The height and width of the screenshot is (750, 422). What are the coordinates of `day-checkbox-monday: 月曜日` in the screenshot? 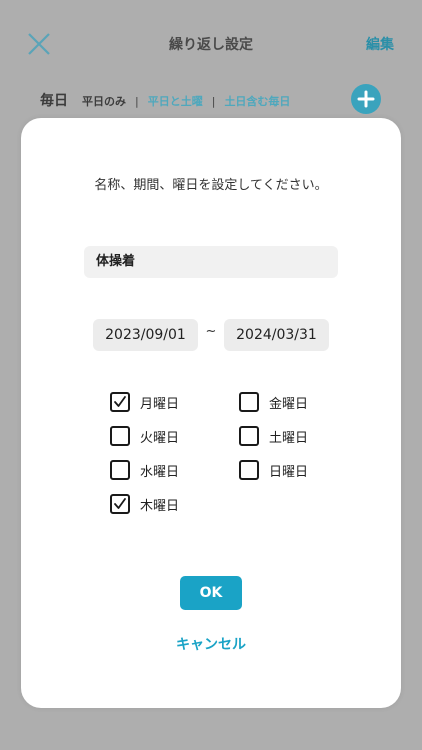 It's located at (144, 402).